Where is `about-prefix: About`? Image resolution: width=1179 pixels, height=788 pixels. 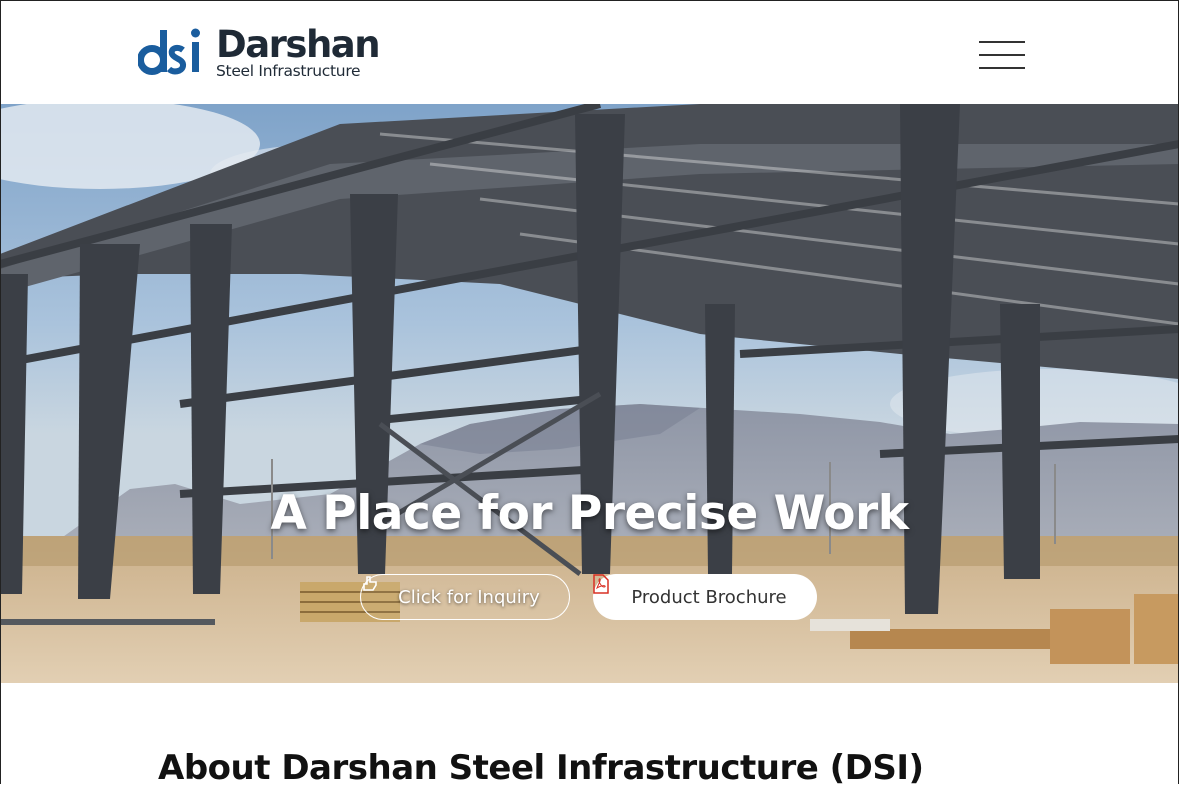 about-prefix: About is located at coordinates (214, 768).